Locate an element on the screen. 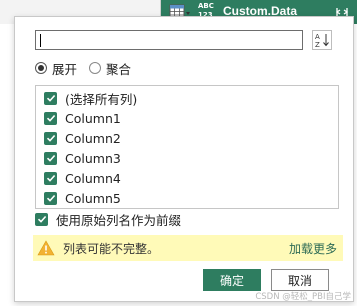 This screenshot has height=306, width=357. svg-text: Z is located at coordinates (317, 45).